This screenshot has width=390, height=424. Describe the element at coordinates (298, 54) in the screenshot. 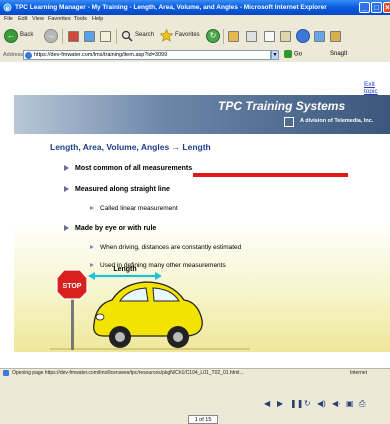

I see `go-label: Go` at that location.